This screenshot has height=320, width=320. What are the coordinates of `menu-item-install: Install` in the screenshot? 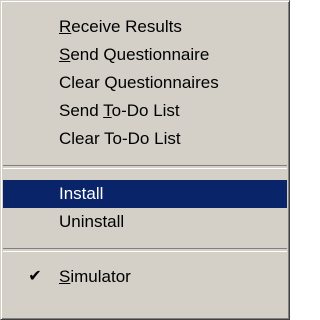 It's located at (145, 194).